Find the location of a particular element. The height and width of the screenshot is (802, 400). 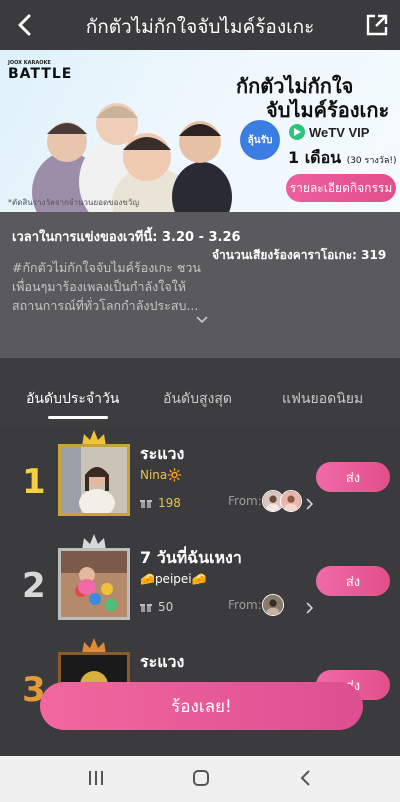

wetv-logo: WeTV VIP is located at coordinates (329, 132).